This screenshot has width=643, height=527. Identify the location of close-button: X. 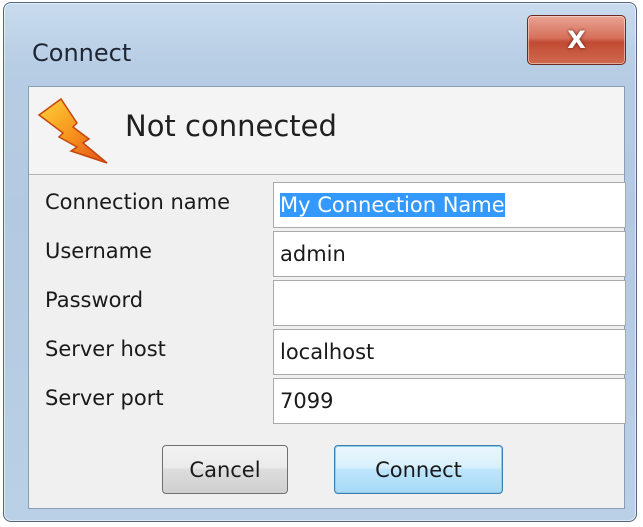
(576, 40).